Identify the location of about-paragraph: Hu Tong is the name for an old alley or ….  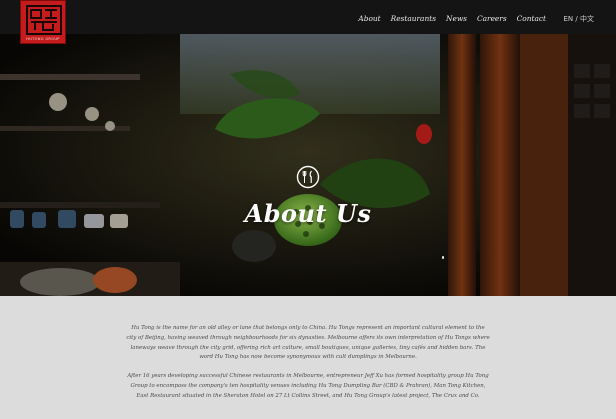
(308, 343).